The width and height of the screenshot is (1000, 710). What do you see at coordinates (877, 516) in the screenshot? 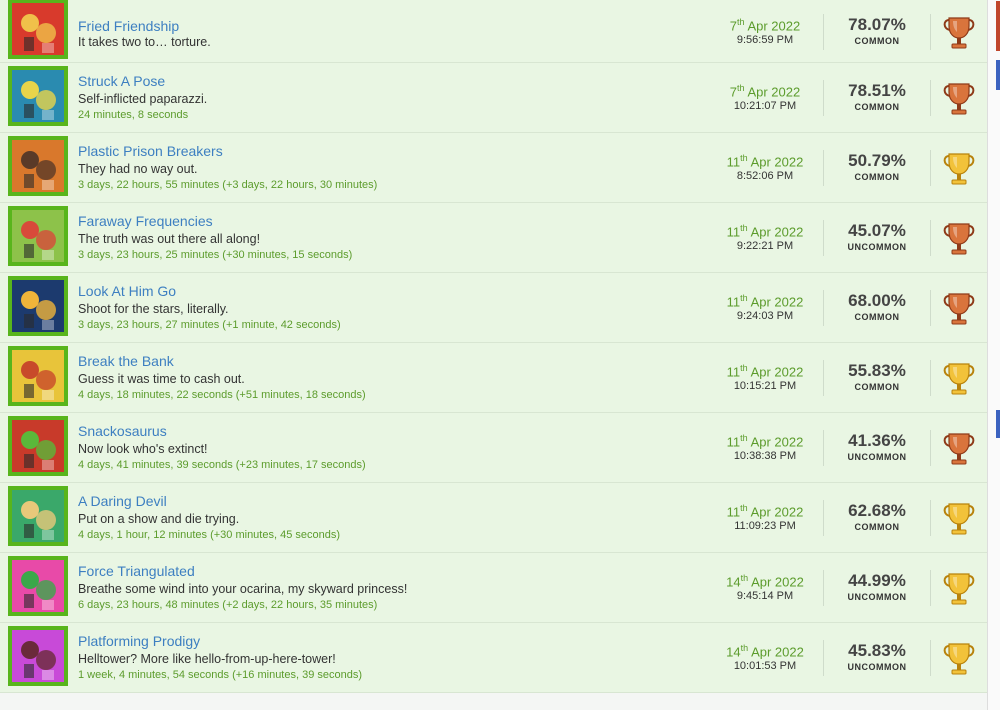
I see `completion-rate: 62.68% COMMON` at bounding box center [877, 516].